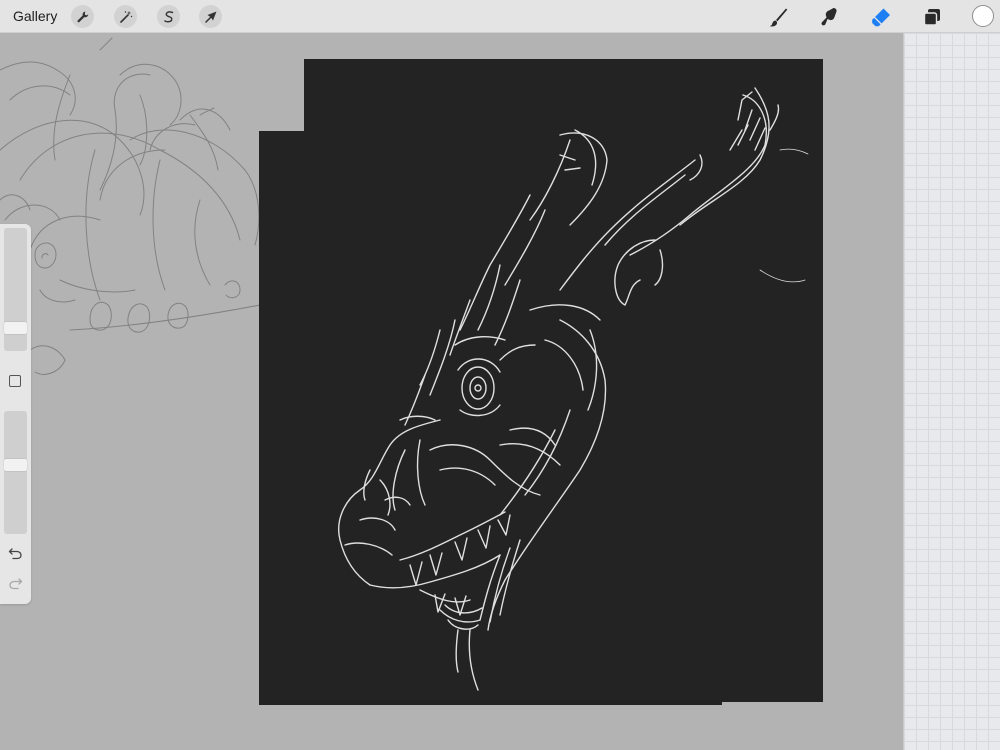 This screenshot has height=750, width=1000. What do you see at coordinates (15, 583) in the screenshot?
I see `redo-icon` at bounding box center [15, 583].